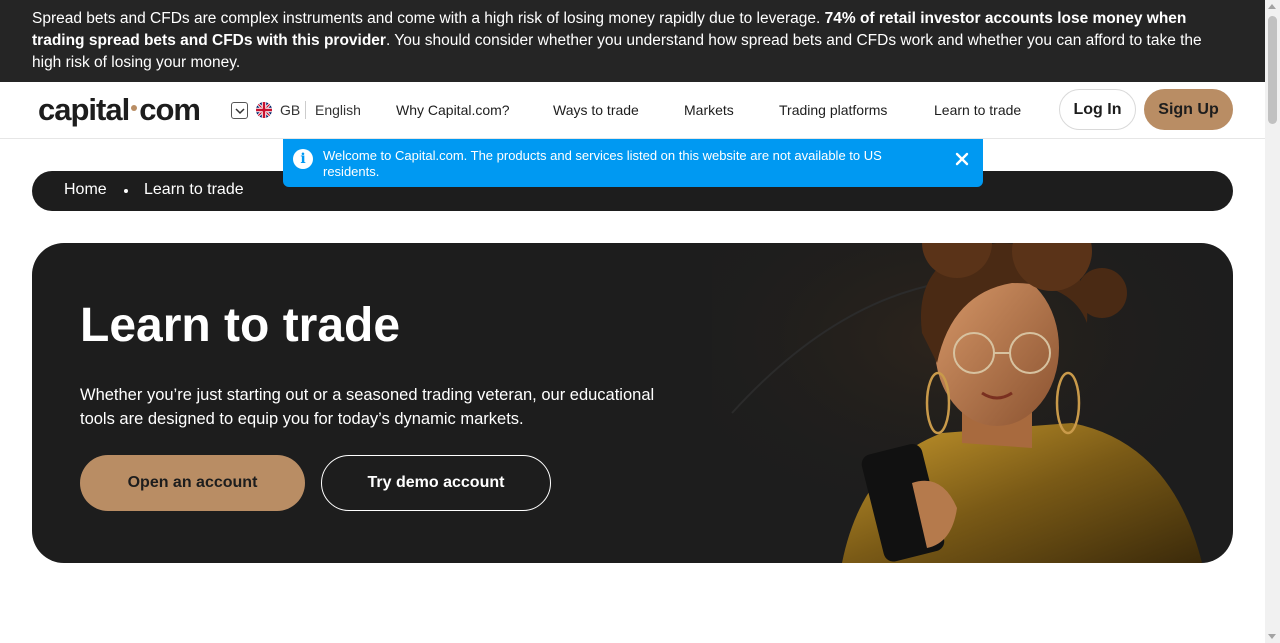  What do you see at coordinates (303, 159) in the screenshot?
I see `info-icon: i` at bounding box center [303, 159].